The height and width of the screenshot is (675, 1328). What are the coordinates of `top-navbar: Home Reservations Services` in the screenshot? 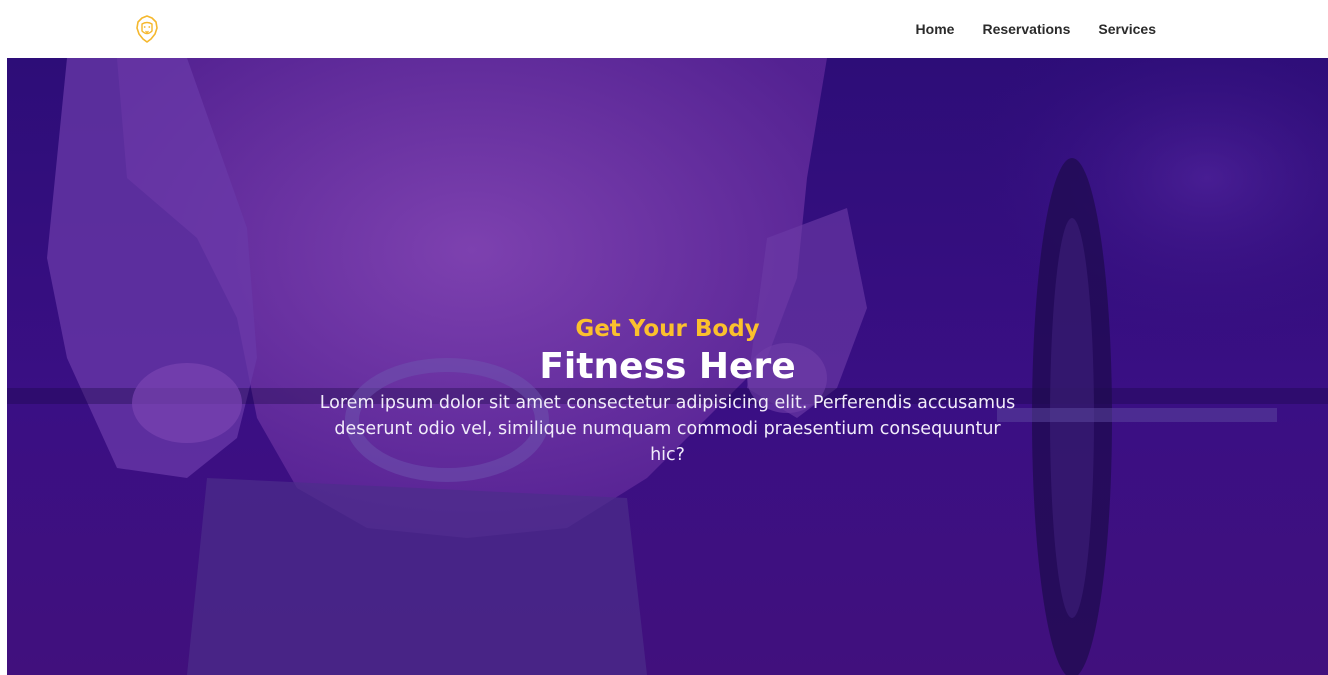 It's located at (664, 29).